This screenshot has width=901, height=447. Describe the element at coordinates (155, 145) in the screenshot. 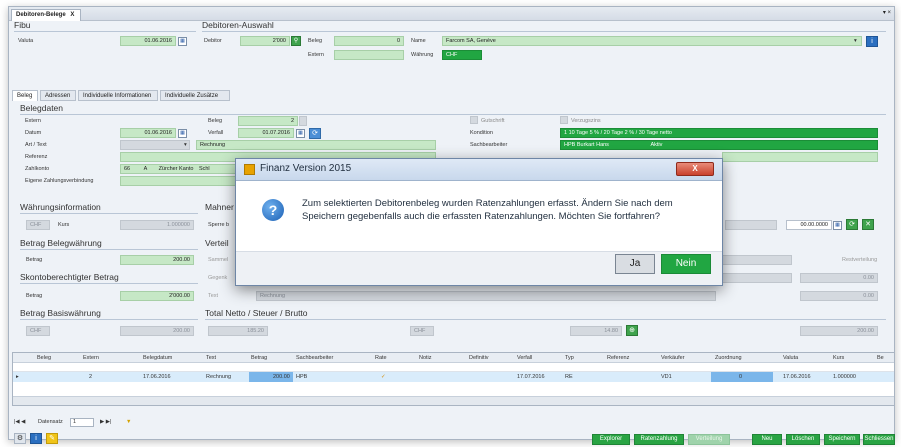

I see `art-select` at that location.